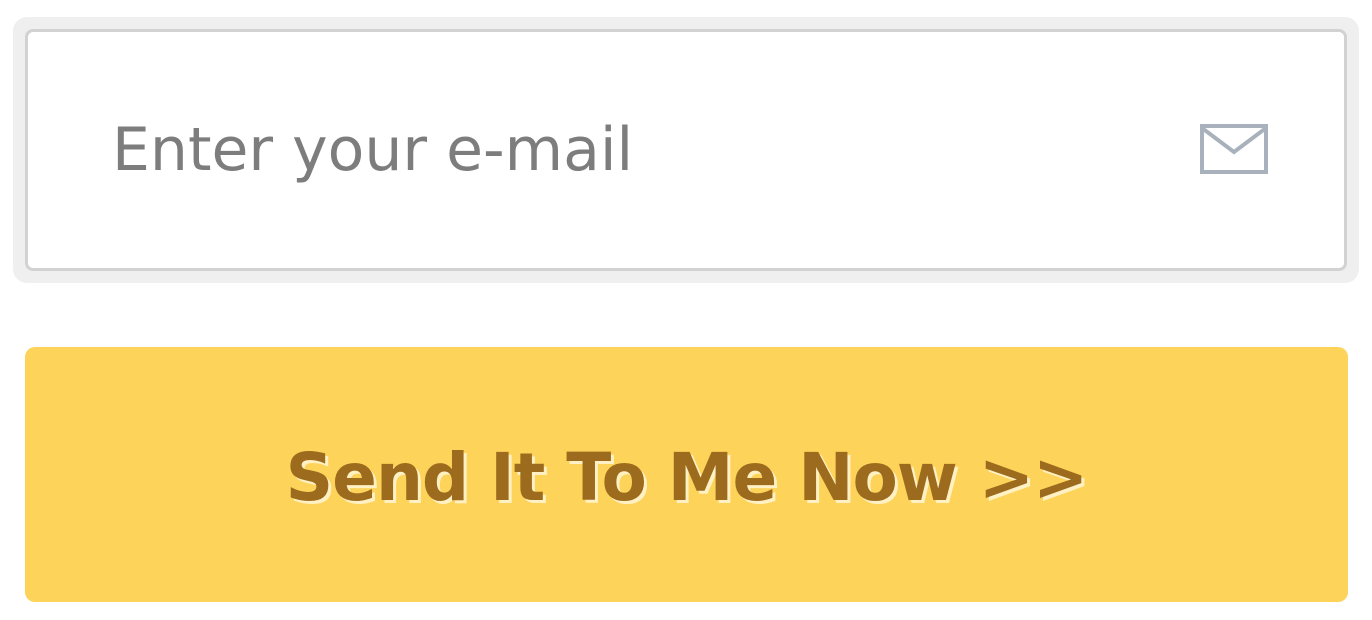 Image resolution: width=1372 pixels, height=620 pixels. I want to click on email-input, so click(637, 150).